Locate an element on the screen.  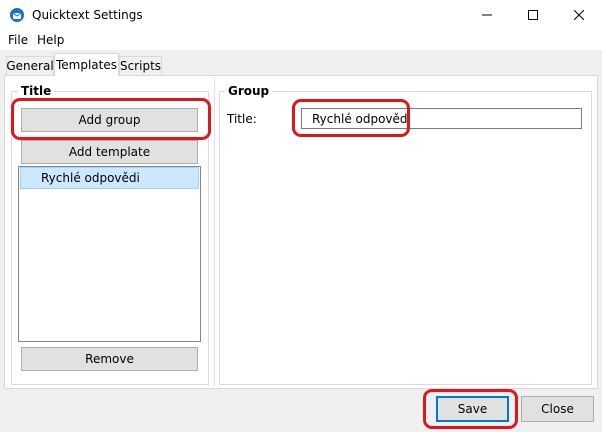
close-icon is located at coordinates (579, 15).